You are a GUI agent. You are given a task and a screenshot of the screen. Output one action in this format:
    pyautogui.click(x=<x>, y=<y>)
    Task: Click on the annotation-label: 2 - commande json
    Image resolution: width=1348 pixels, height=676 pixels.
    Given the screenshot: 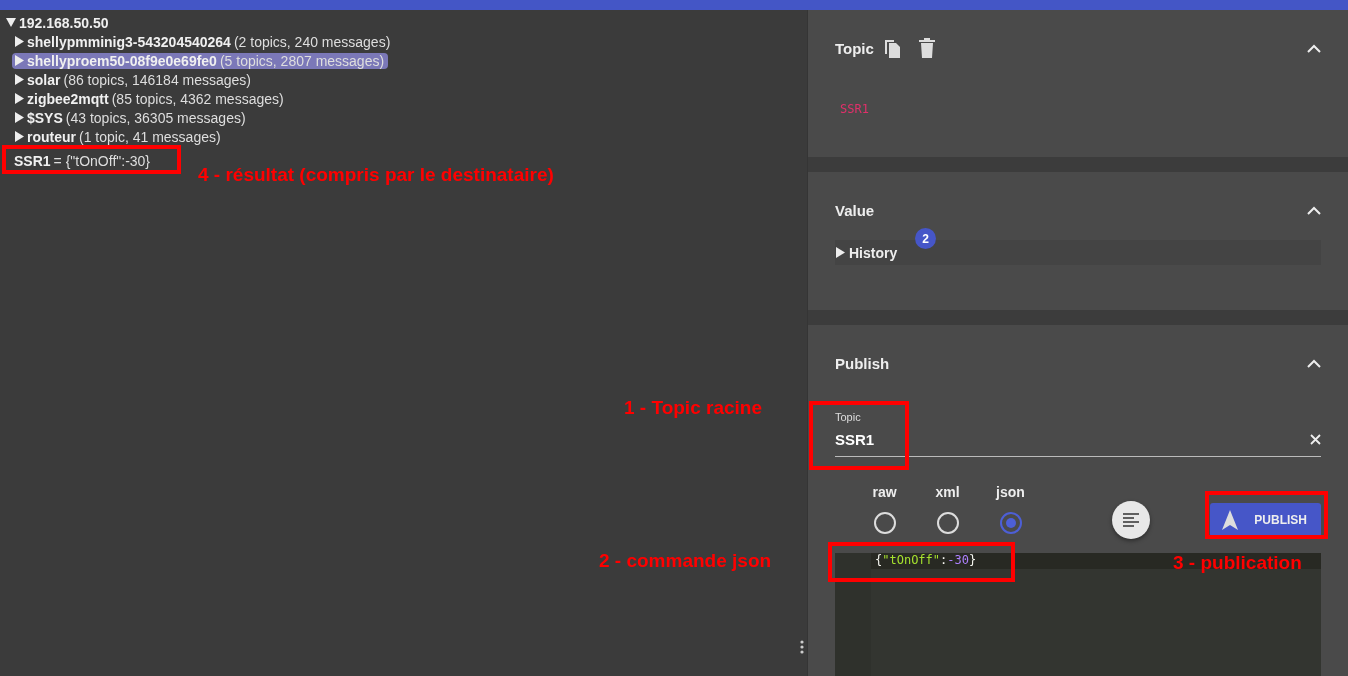 What is the action you would take?
    pyautogui.click(x=685, y=561)
    